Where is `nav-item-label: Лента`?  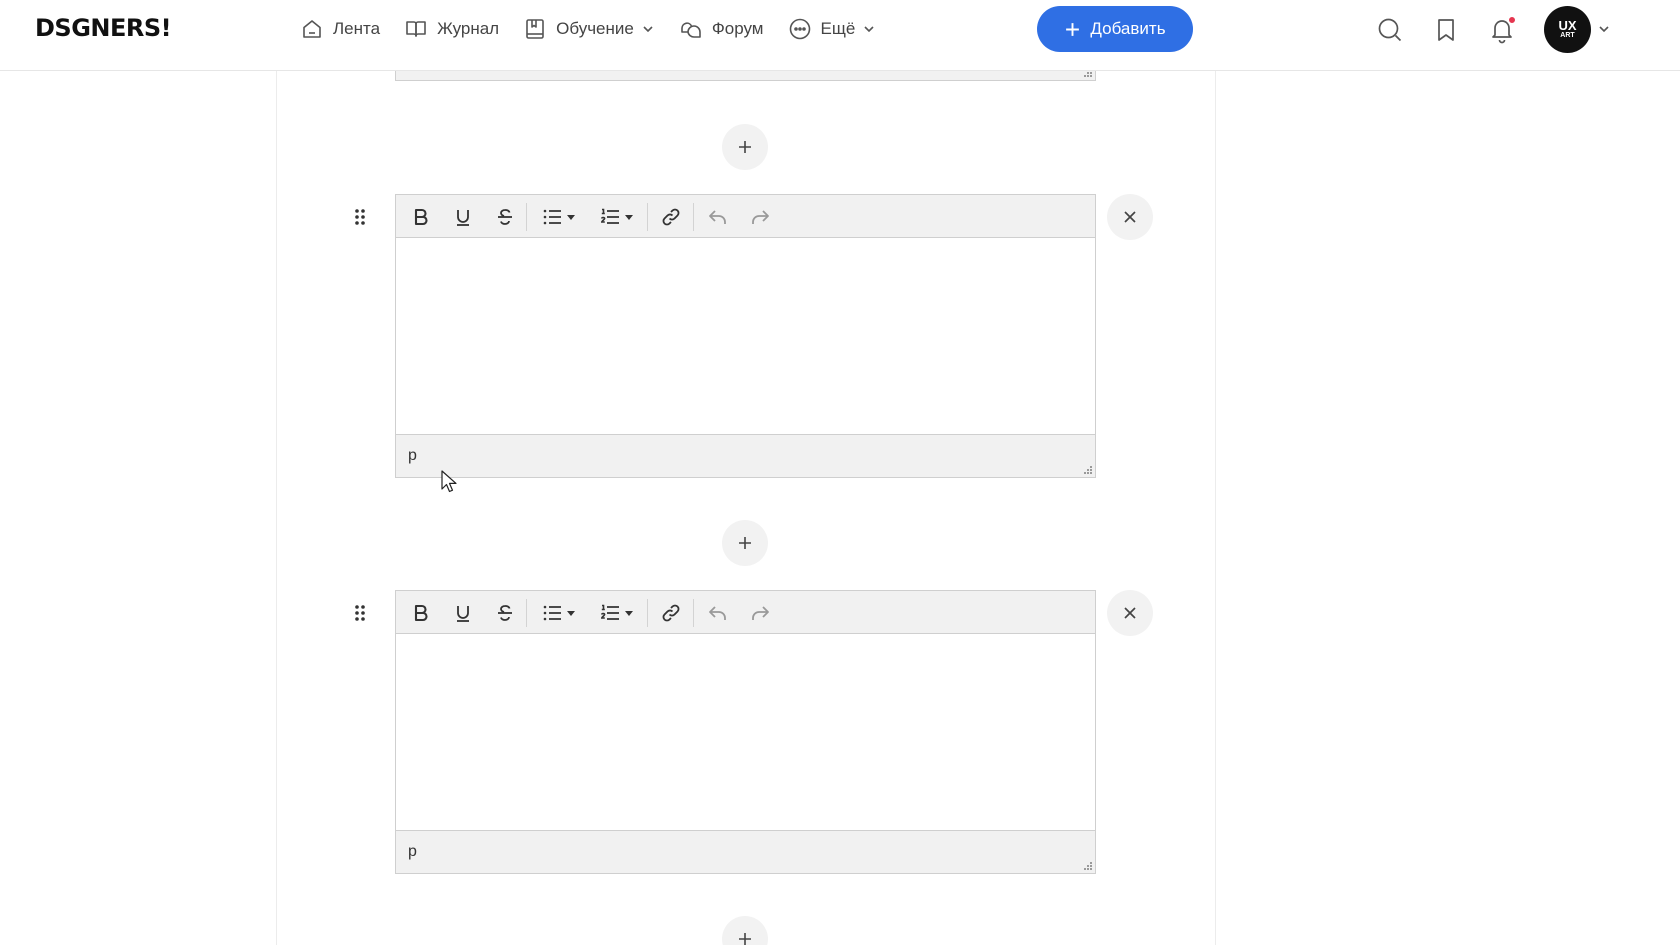 nav-item-label: Лента is located at coordinates (357, 28).